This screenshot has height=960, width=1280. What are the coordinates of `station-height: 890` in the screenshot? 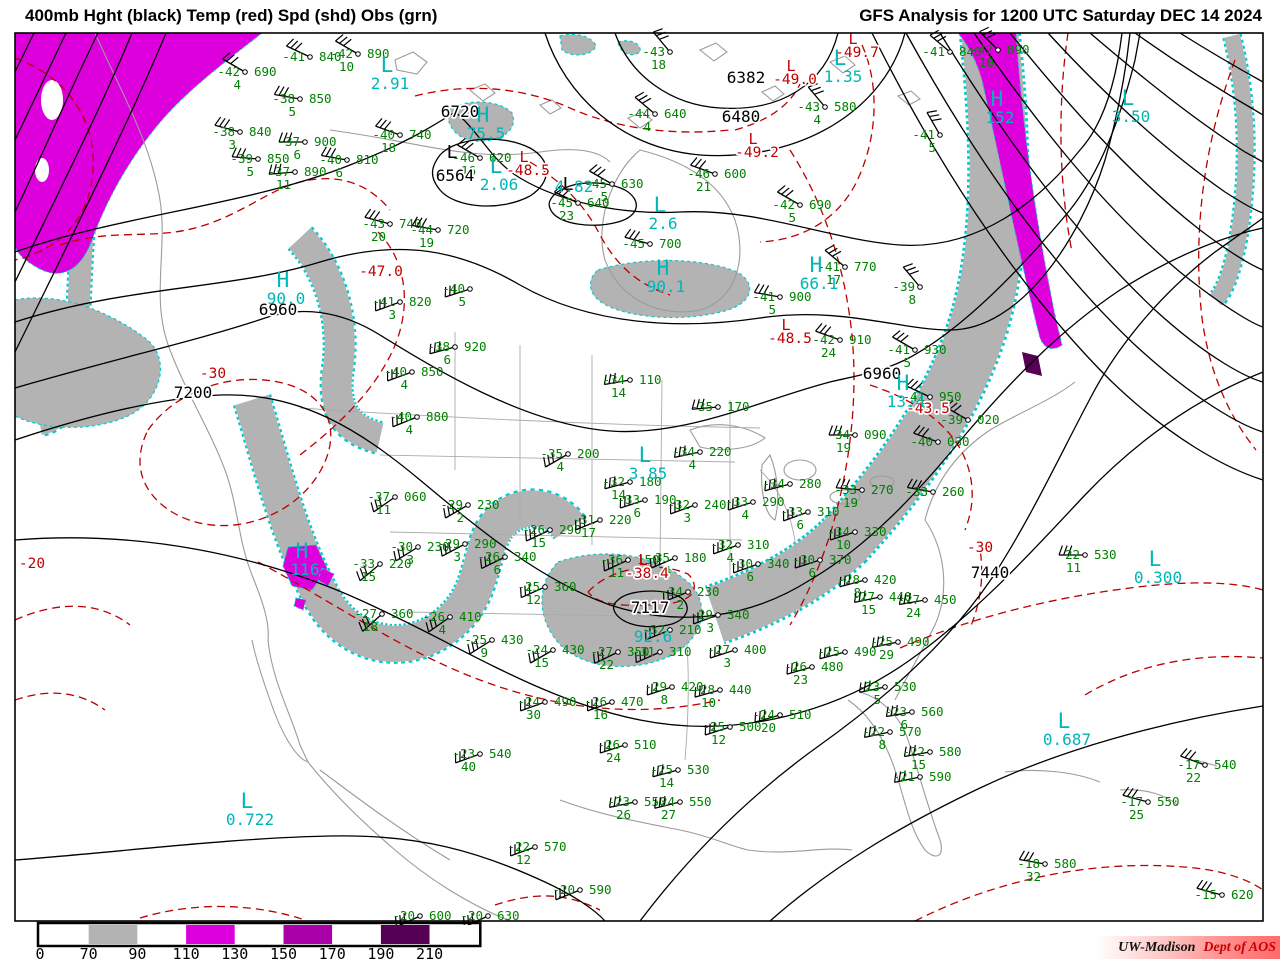 It's located at (315, 171).